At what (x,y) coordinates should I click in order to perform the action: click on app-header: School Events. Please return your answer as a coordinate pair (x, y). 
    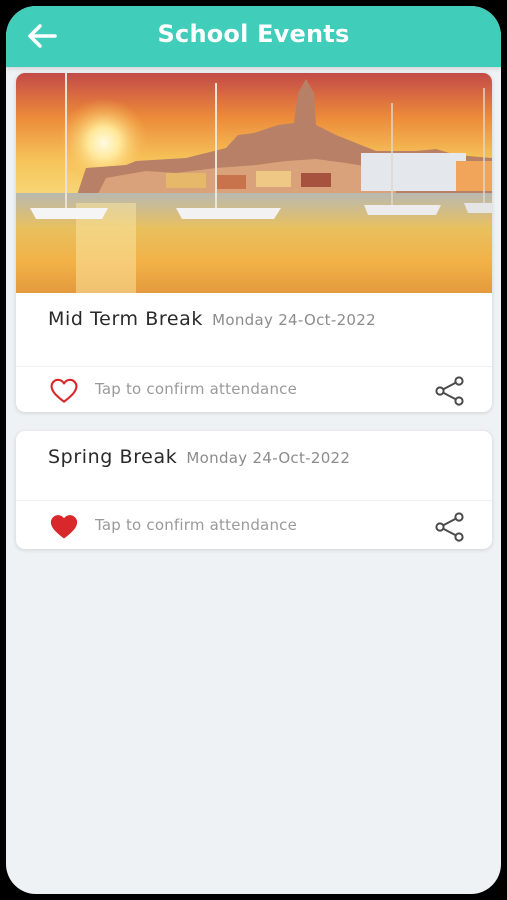
    Looking at the image, I should click on (253, 36).